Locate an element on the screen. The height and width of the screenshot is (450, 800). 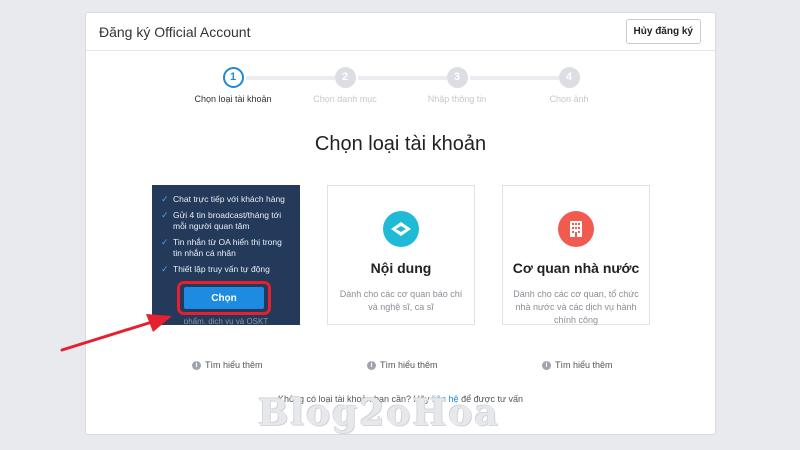
step-1-circle: 1 is located at coordinates (233, 77).